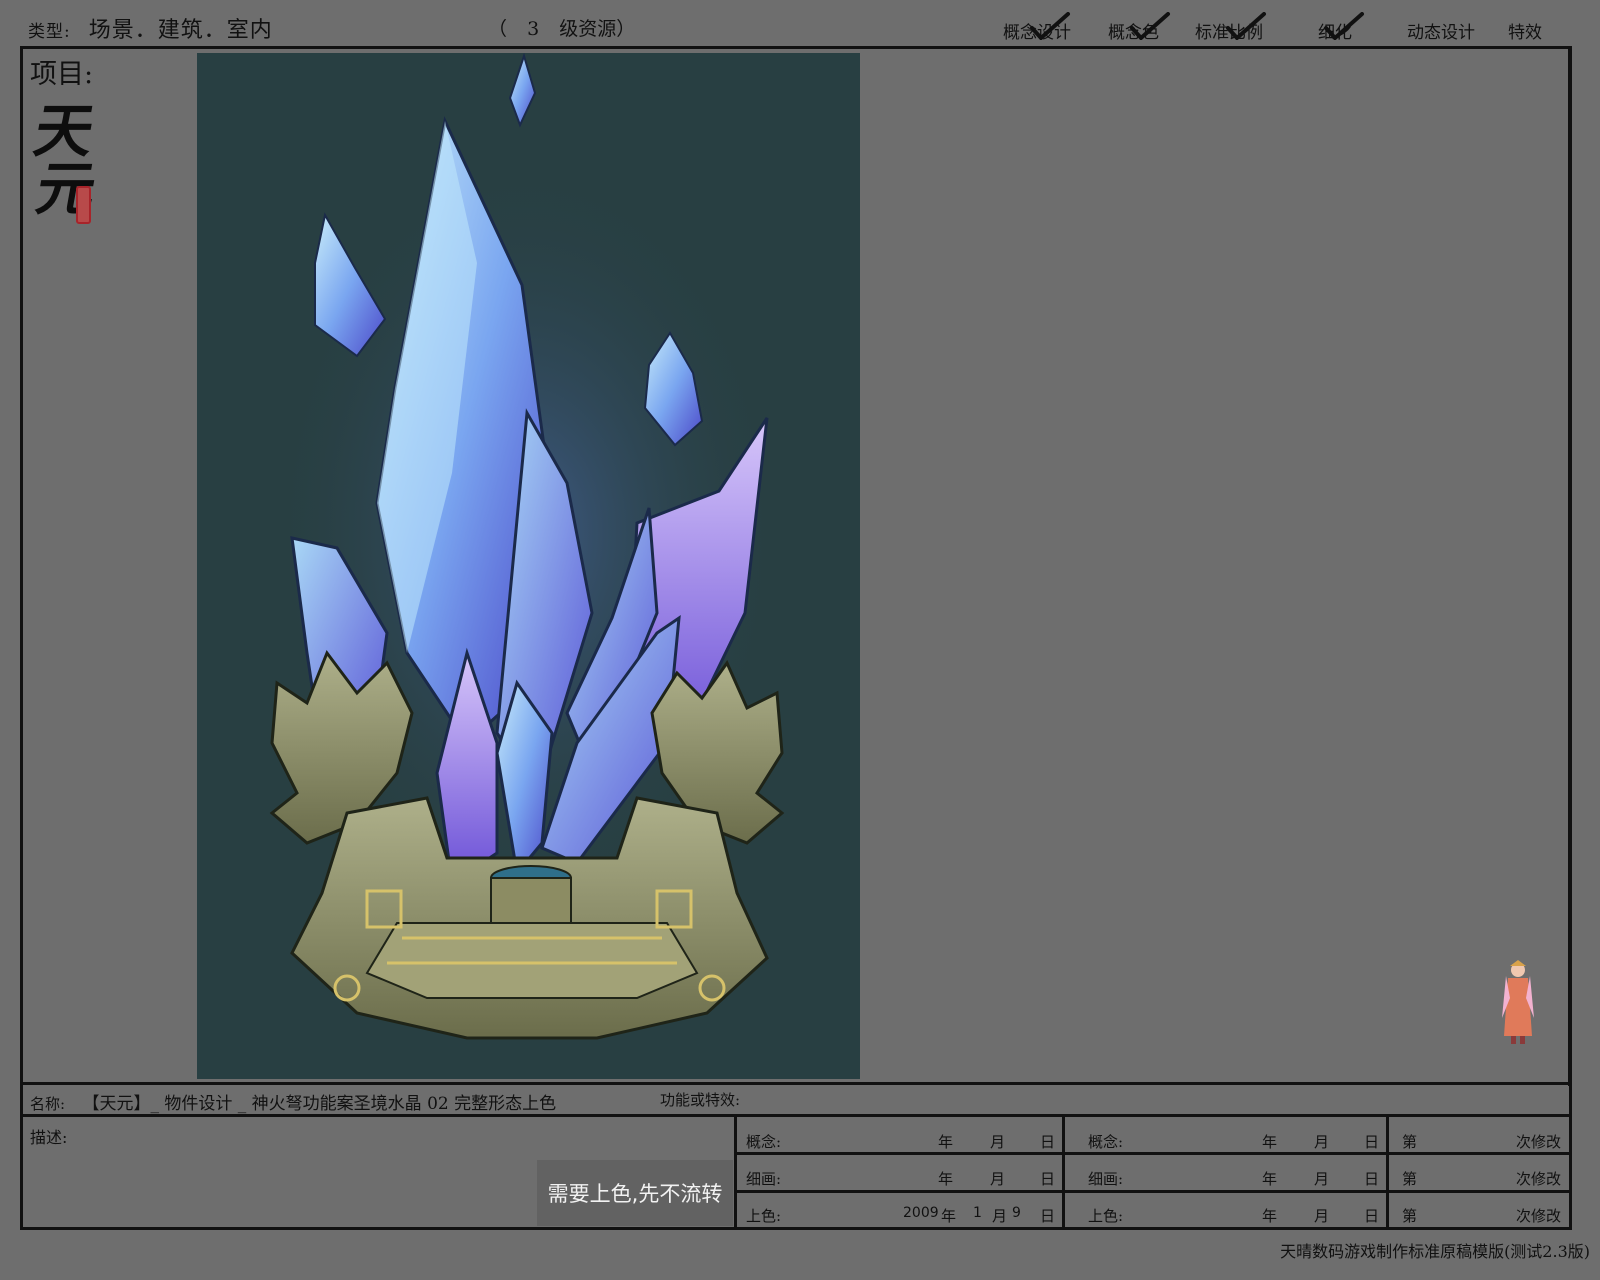 Image resolution: width=1600 pixels, height=1280 pixels. What do you see at coordinates (1322, 1179) in the screenshot?
I see `col2-sketch-month-unit: 月` at bounding box center [1322, 1179].